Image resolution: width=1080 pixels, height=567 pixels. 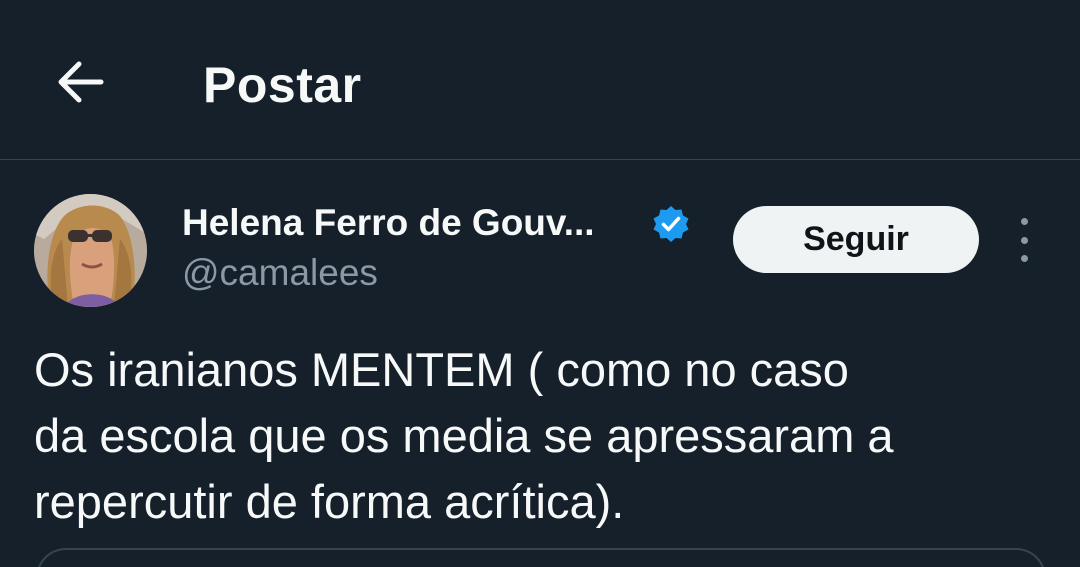 I want to click on arrow-left-icon, so click(x=81, y=82).